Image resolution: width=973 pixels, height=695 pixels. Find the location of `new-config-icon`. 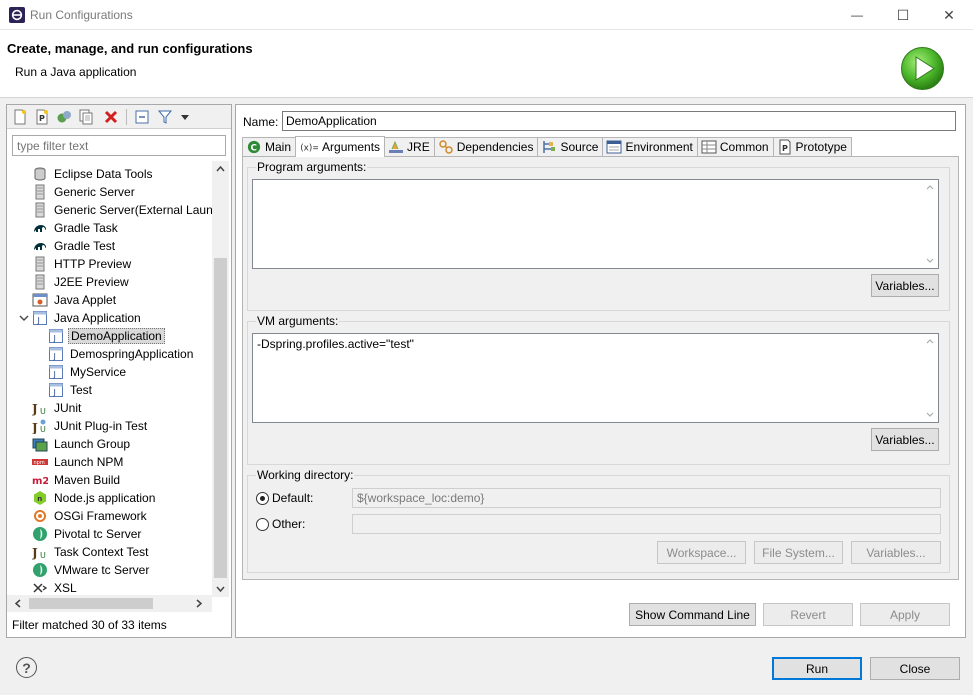

new-config-icon is located at coordinates (20, 117).